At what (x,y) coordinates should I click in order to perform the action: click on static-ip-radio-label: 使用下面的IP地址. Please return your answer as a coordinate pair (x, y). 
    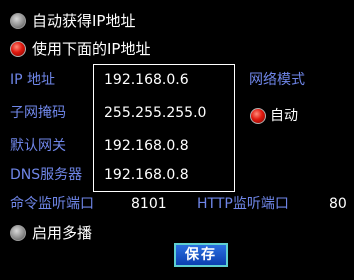
    Looking at the image, I should click on (91, 49).